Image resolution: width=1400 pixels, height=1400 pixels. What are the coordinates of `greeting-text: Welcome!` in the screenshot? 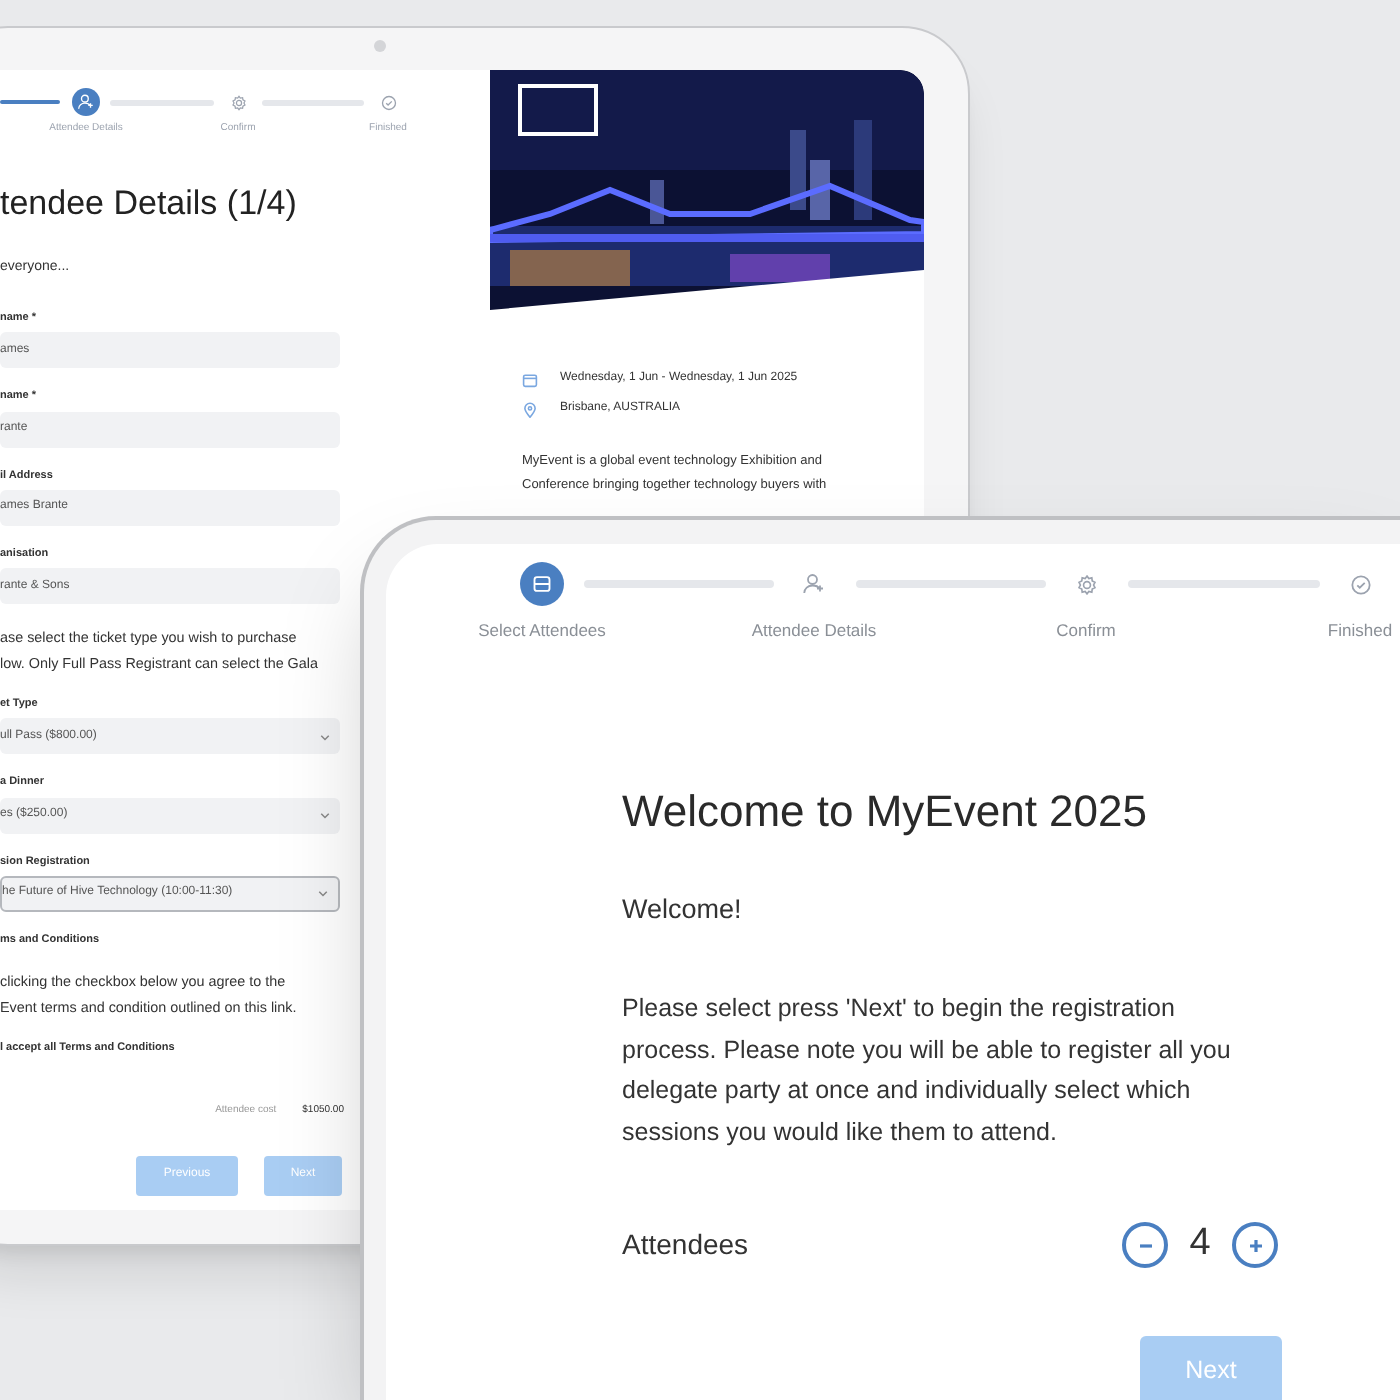 It's located at (682, 910).